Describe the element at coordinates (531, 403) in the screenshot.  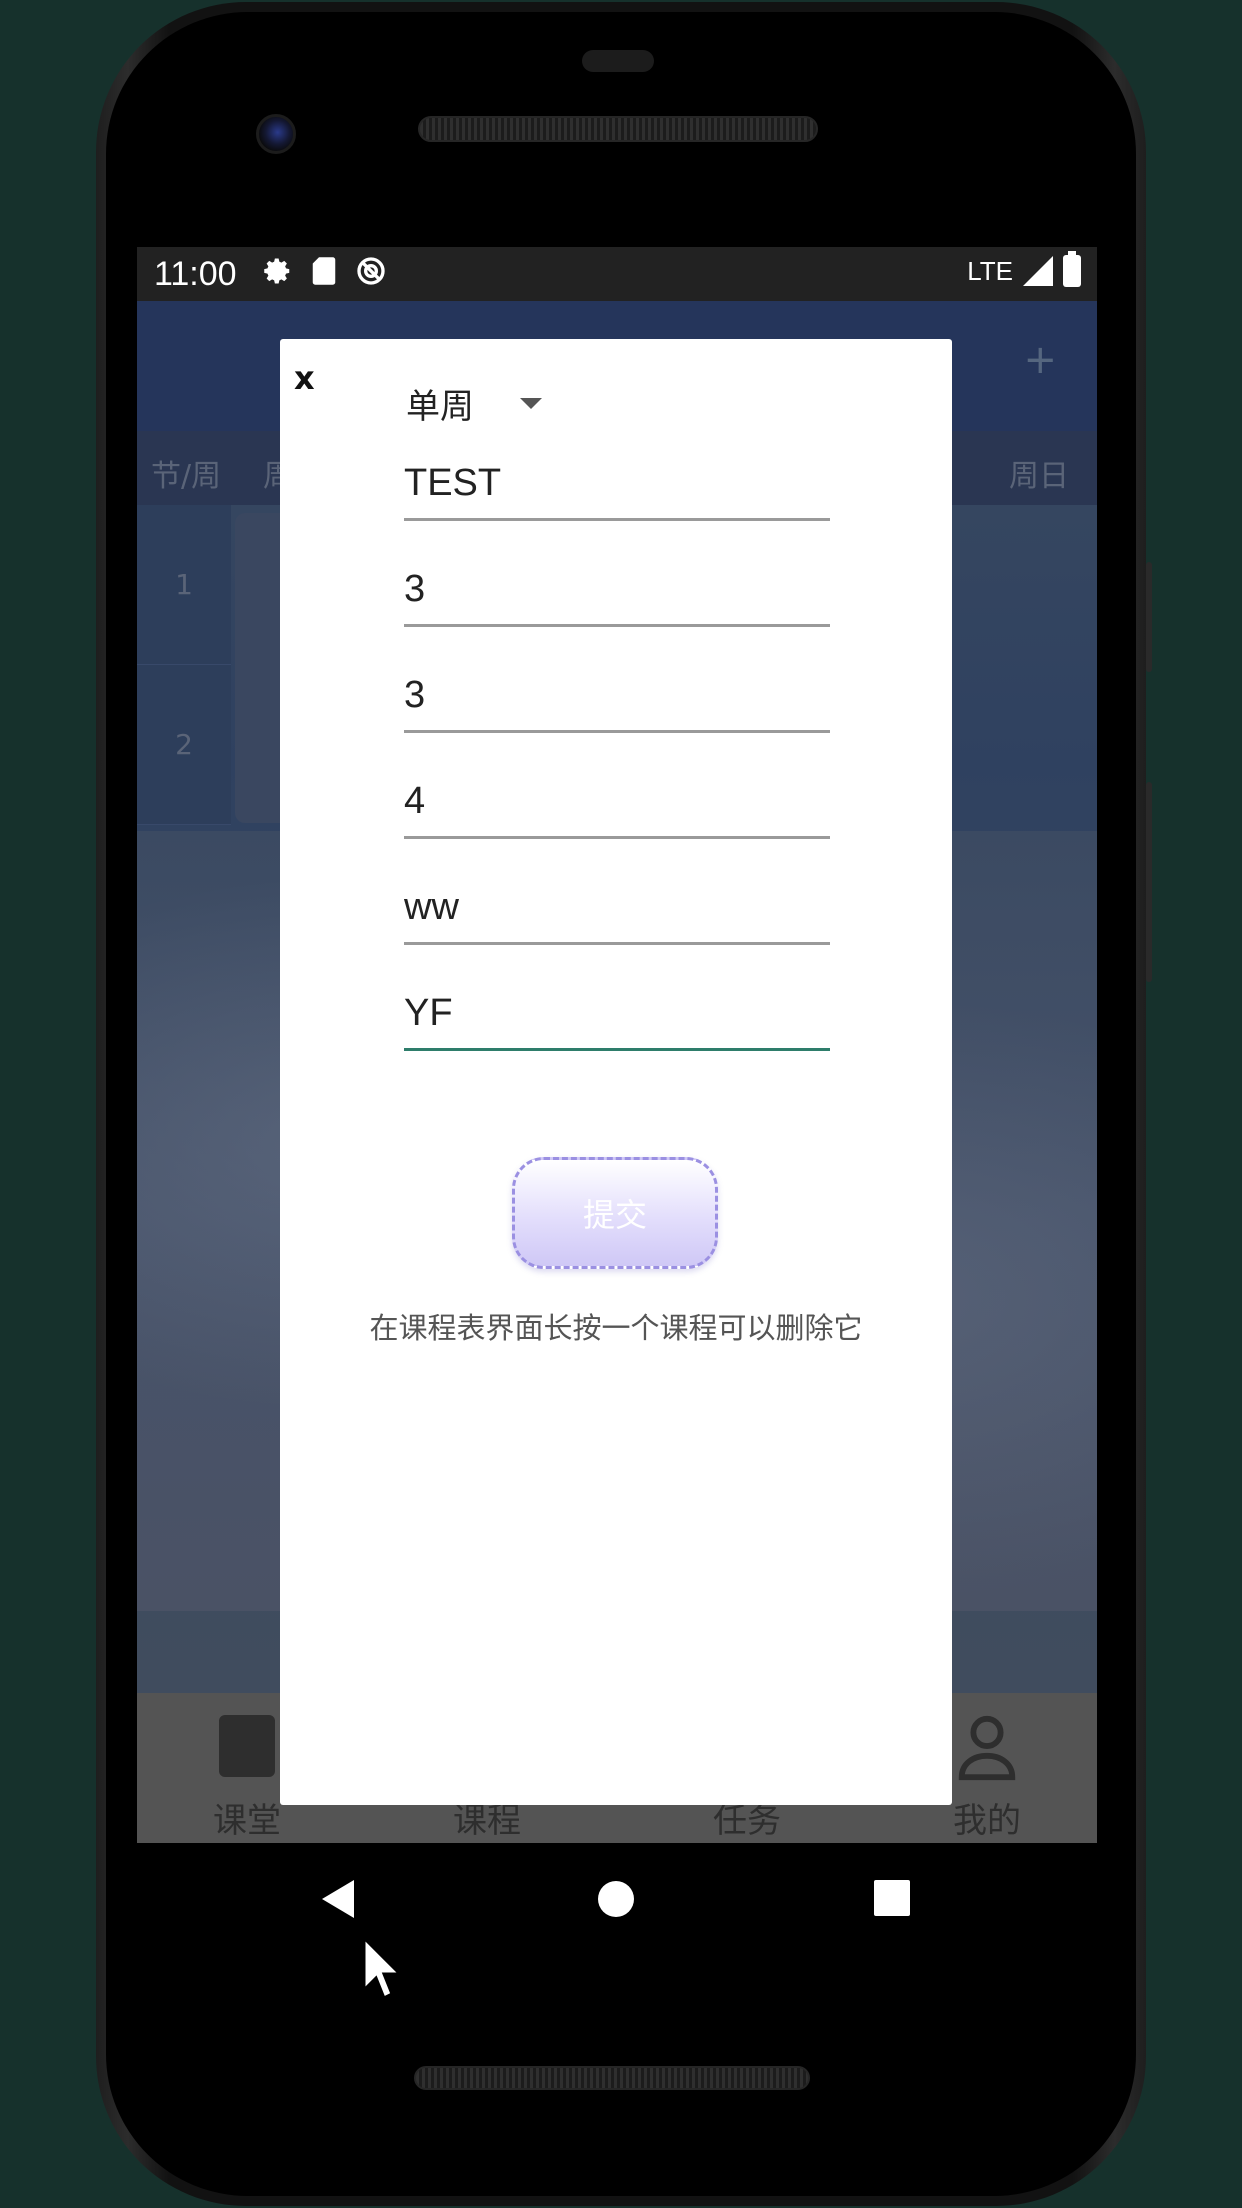
I see `chevron-down-icon` at that location.